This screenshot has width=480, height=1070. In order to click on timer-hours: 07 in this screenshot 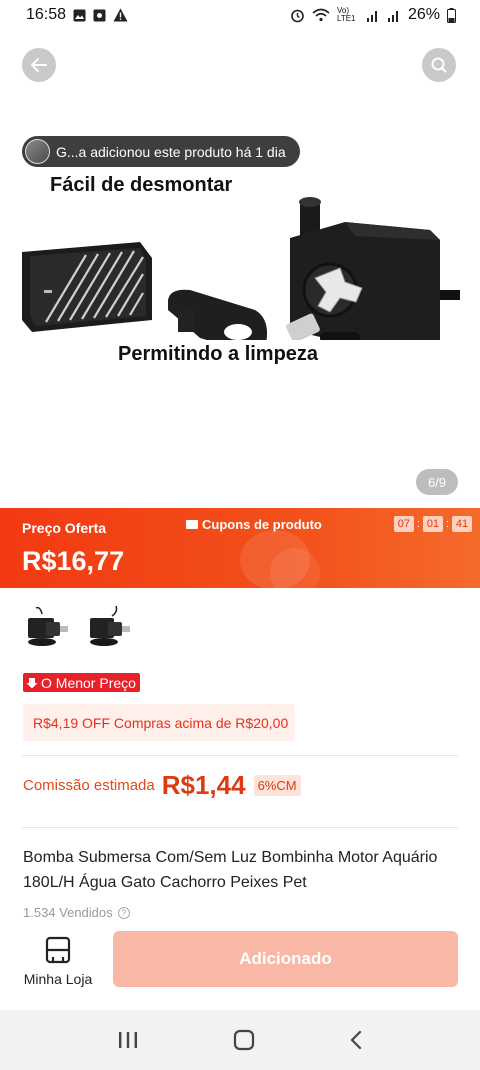, I will do `click(403, 524)`.